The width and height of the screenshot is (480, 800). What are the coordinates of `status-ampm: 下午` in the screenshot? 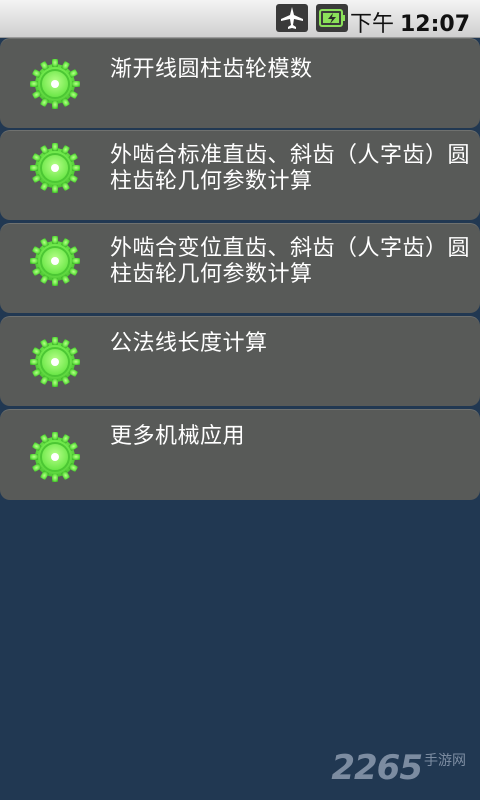 It's located at (371, 24).